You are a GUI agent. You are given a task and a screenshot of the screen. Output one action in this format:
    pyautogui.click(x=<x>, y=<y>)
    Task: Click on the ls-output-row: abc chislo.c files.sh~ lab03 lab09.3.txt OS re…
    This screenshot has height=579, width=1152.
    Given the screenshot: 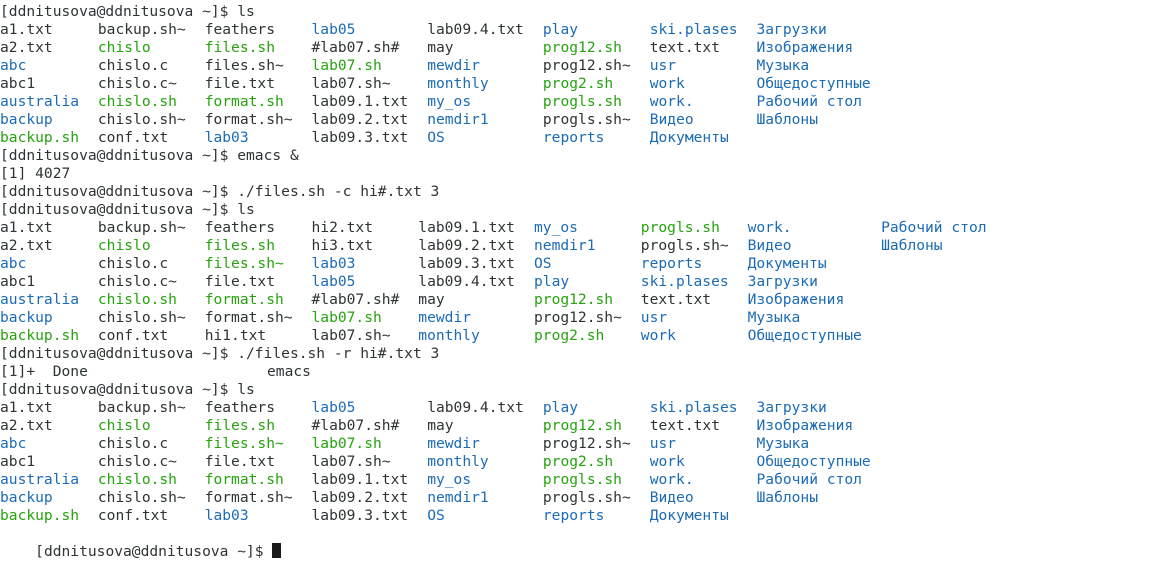 What is the action you would take?
    pyautogui.click(x=576, y=264)
    